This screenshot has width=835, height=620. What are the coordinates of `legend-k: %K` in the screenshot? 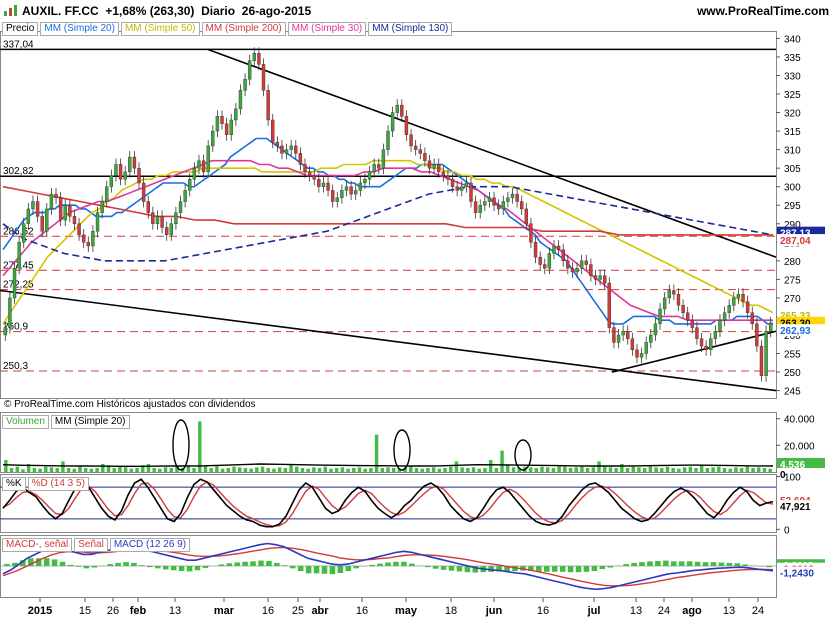 It's located at (14, 484).